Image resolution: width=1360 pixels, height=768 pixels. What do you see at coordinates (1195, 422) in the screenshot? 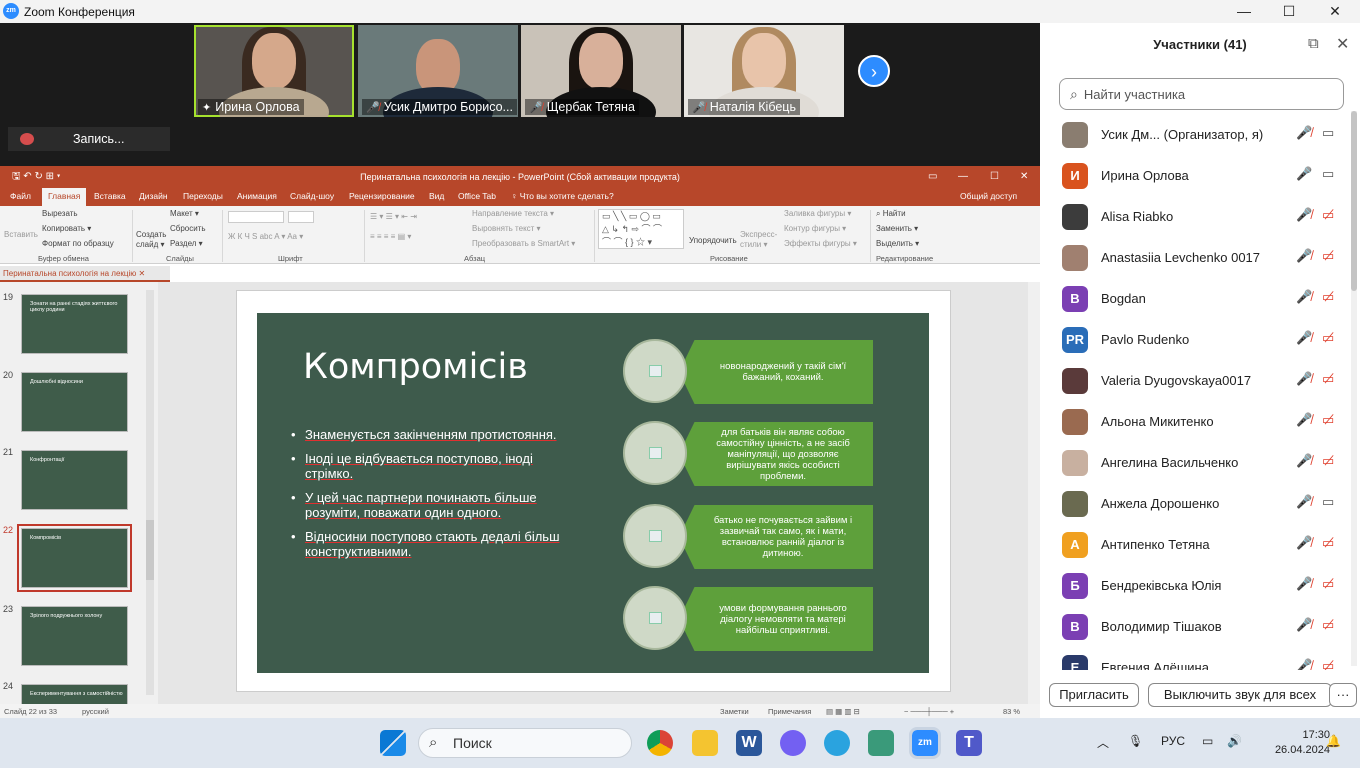
I see `participant-row: Альона Микитенко 🎤̸ ▭̸` at bounding box center [1195, 422].